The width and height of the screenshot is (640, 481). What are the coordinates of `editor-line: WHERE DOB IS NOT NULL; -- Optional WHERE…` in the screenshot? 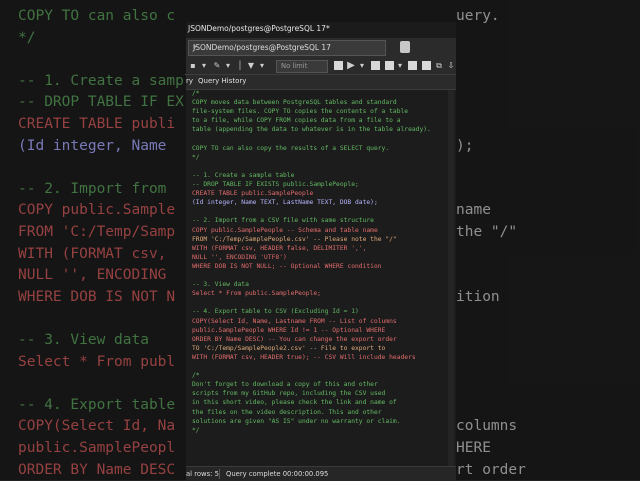 It's located at (287, 266).